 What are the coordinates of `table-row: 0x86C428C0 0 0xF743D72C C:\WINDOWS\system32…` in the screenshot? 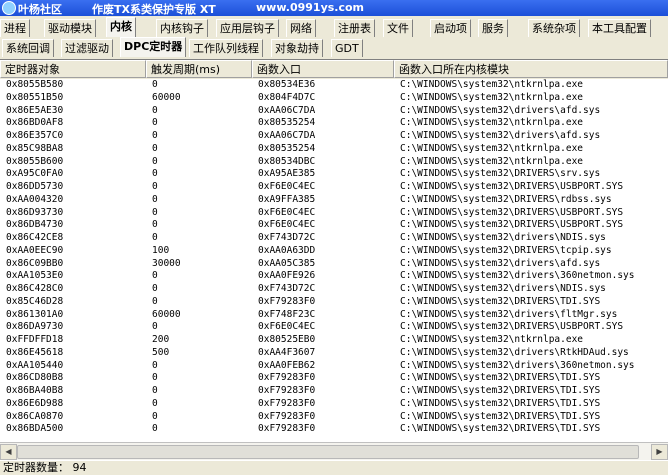 It's located at (334, 289).